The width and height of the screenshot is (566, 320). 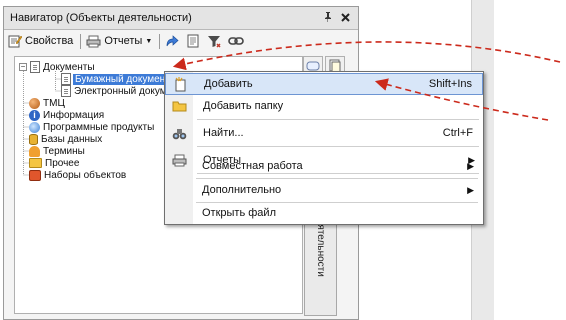 I want to click on view-button, so click(x=193, y=41).